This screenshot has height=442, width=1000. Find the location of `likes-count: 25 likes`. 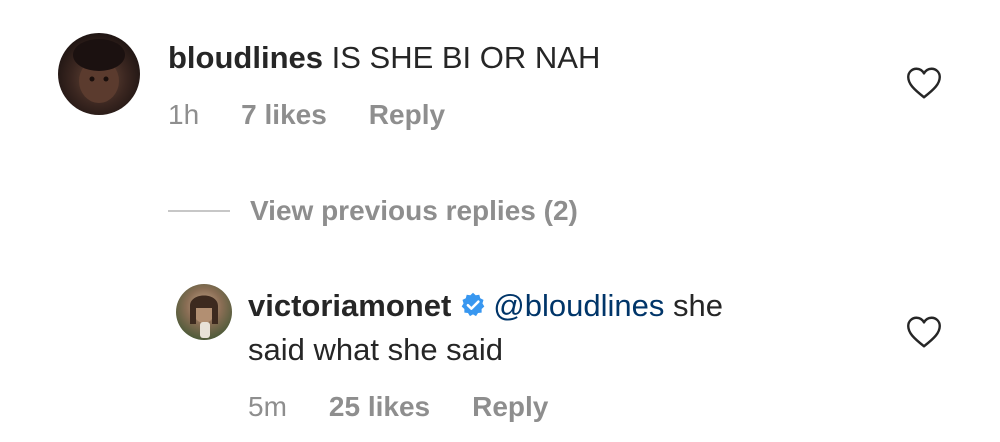

likes-count: 25 likes is located at coordinates (379, 406).